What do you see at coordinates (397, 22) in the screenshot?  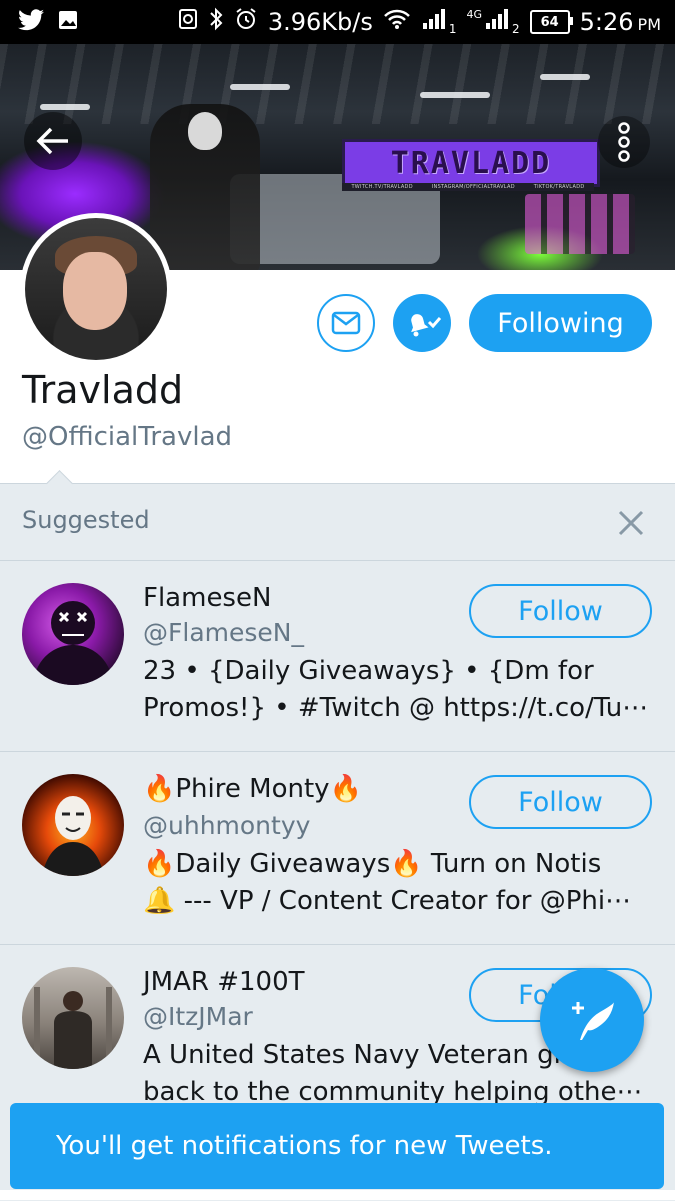 I see `wifi-icon` at bounding box center [397, 22].